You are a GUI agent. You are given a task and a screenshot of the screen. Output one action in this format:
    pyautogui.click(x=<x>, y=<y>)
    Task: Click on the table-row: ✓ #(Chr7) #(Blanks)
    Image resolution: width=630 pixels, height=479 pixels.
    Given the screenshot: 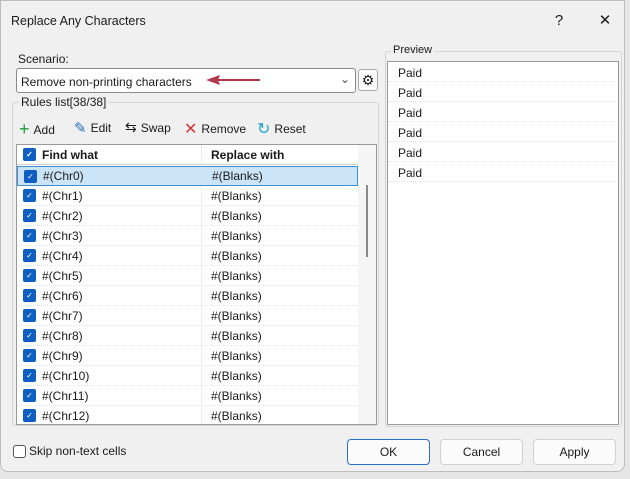 What is the action you would take?
    pyautogui.click(x=187, y=316)
    